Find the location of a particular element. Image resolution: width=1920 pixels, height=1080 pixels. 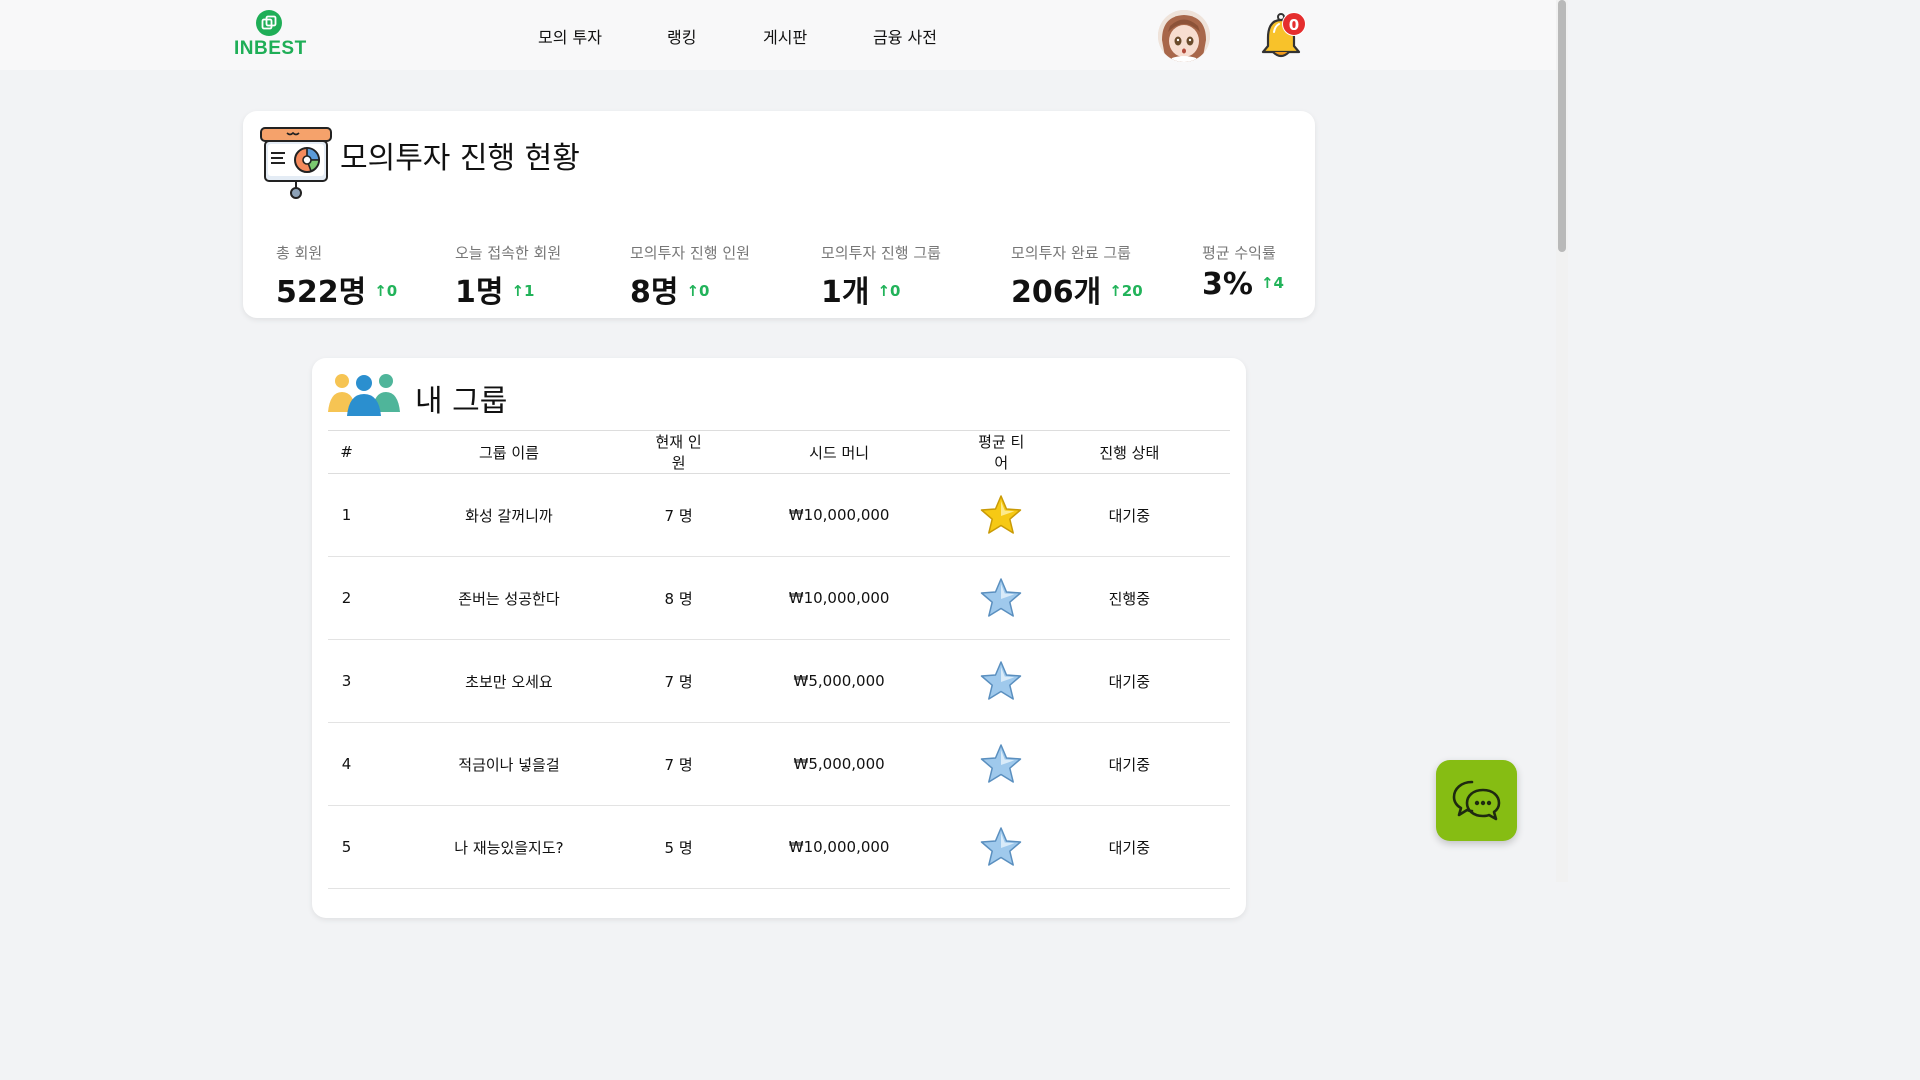

row-group-name: 나 재능있을지도? is located at coordinates (509, 847).